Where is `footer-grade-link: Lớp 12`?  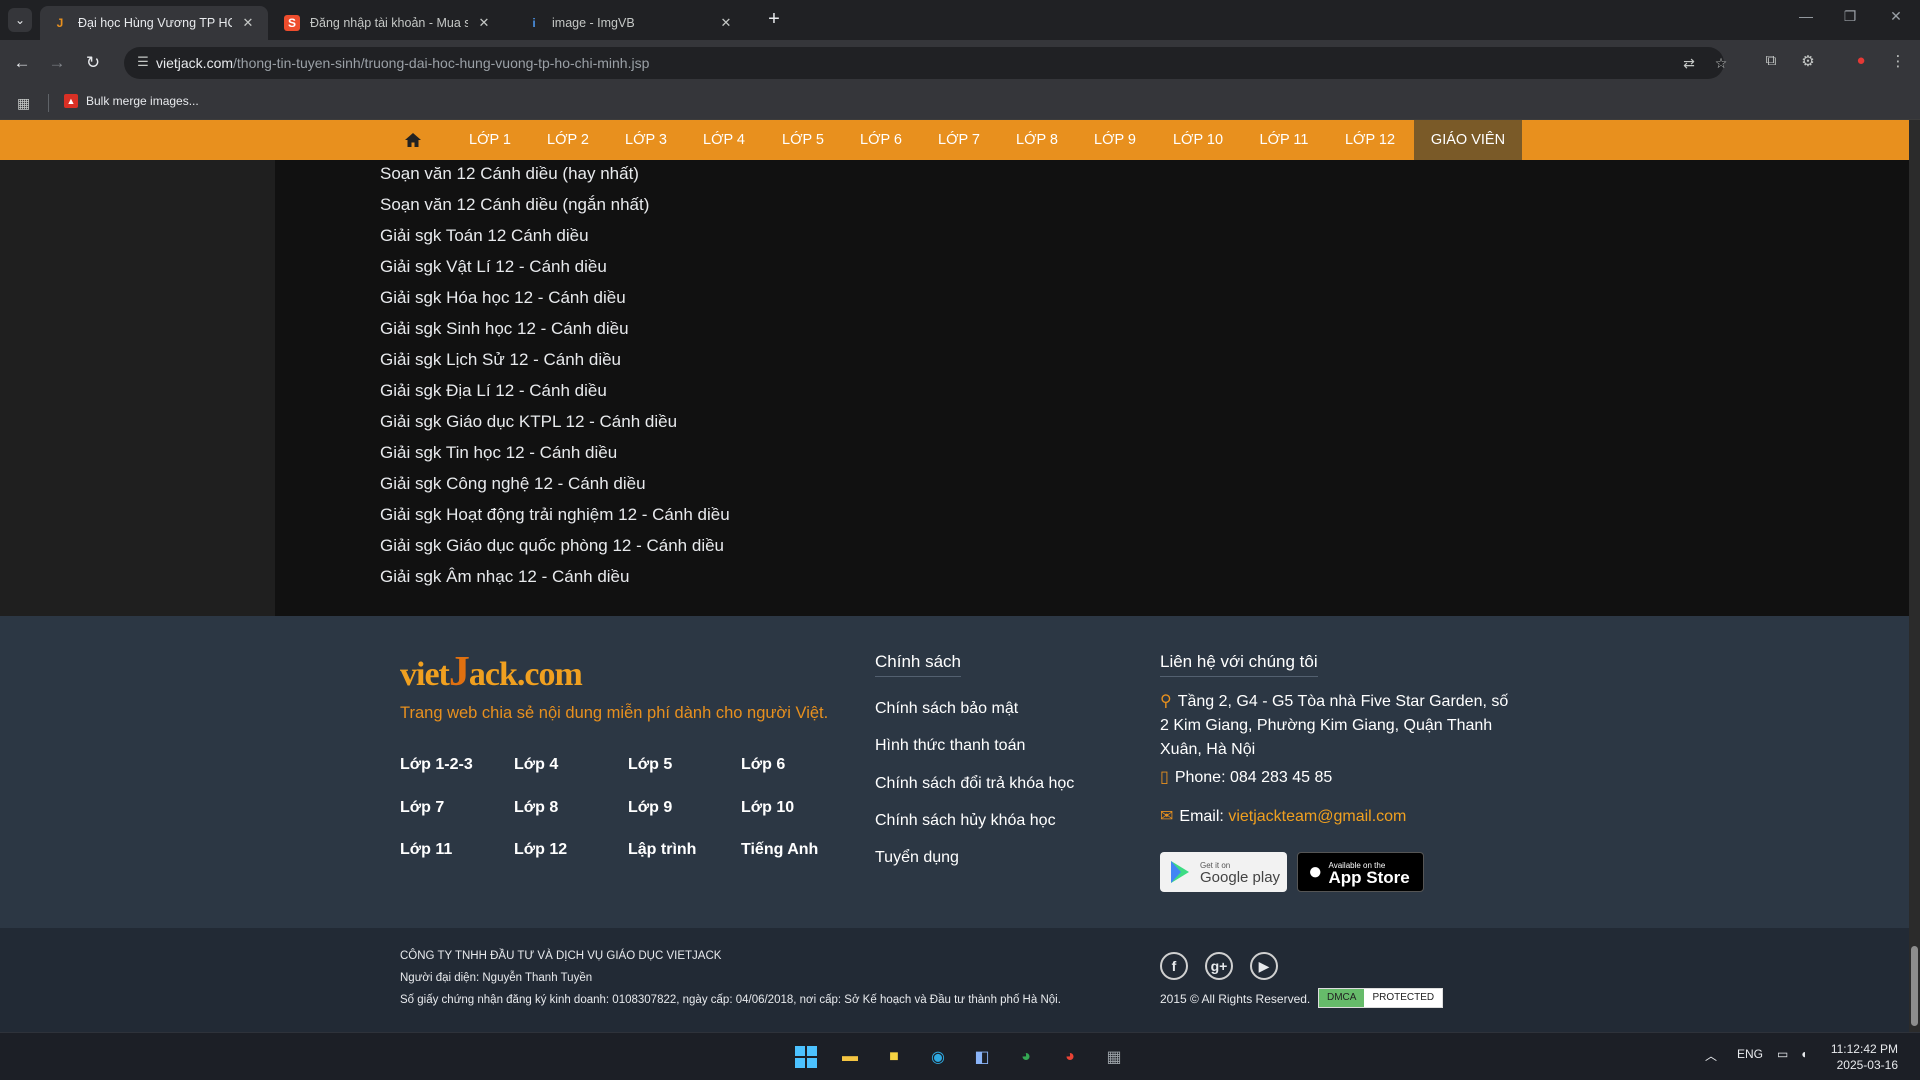 footer-grade-link: Lớp 12 is located at coordinates (540, 850).